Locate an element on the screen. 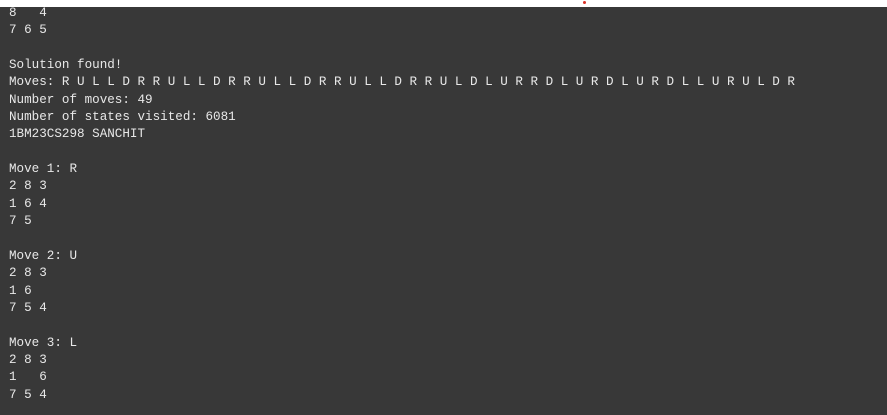 Image resolution: width=887 pixels, height=415 pixels. output-line: Move 1: R is located at coordinates (43, 169).